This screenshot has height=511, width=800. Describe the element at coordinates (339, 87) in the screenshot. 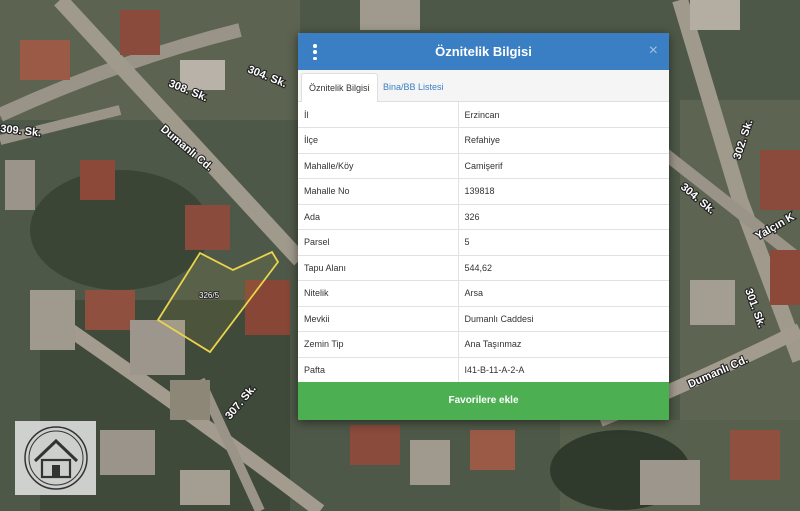

I see `tab-attribute-info: Öznitelik Bilgisi` at that location.